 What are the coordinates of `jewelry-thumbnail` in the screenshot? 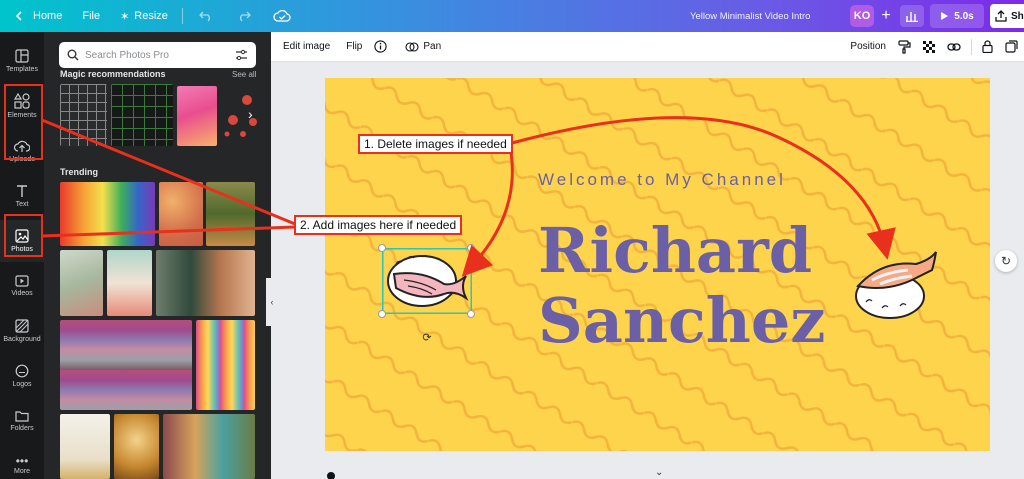 It's located at (181, 214).